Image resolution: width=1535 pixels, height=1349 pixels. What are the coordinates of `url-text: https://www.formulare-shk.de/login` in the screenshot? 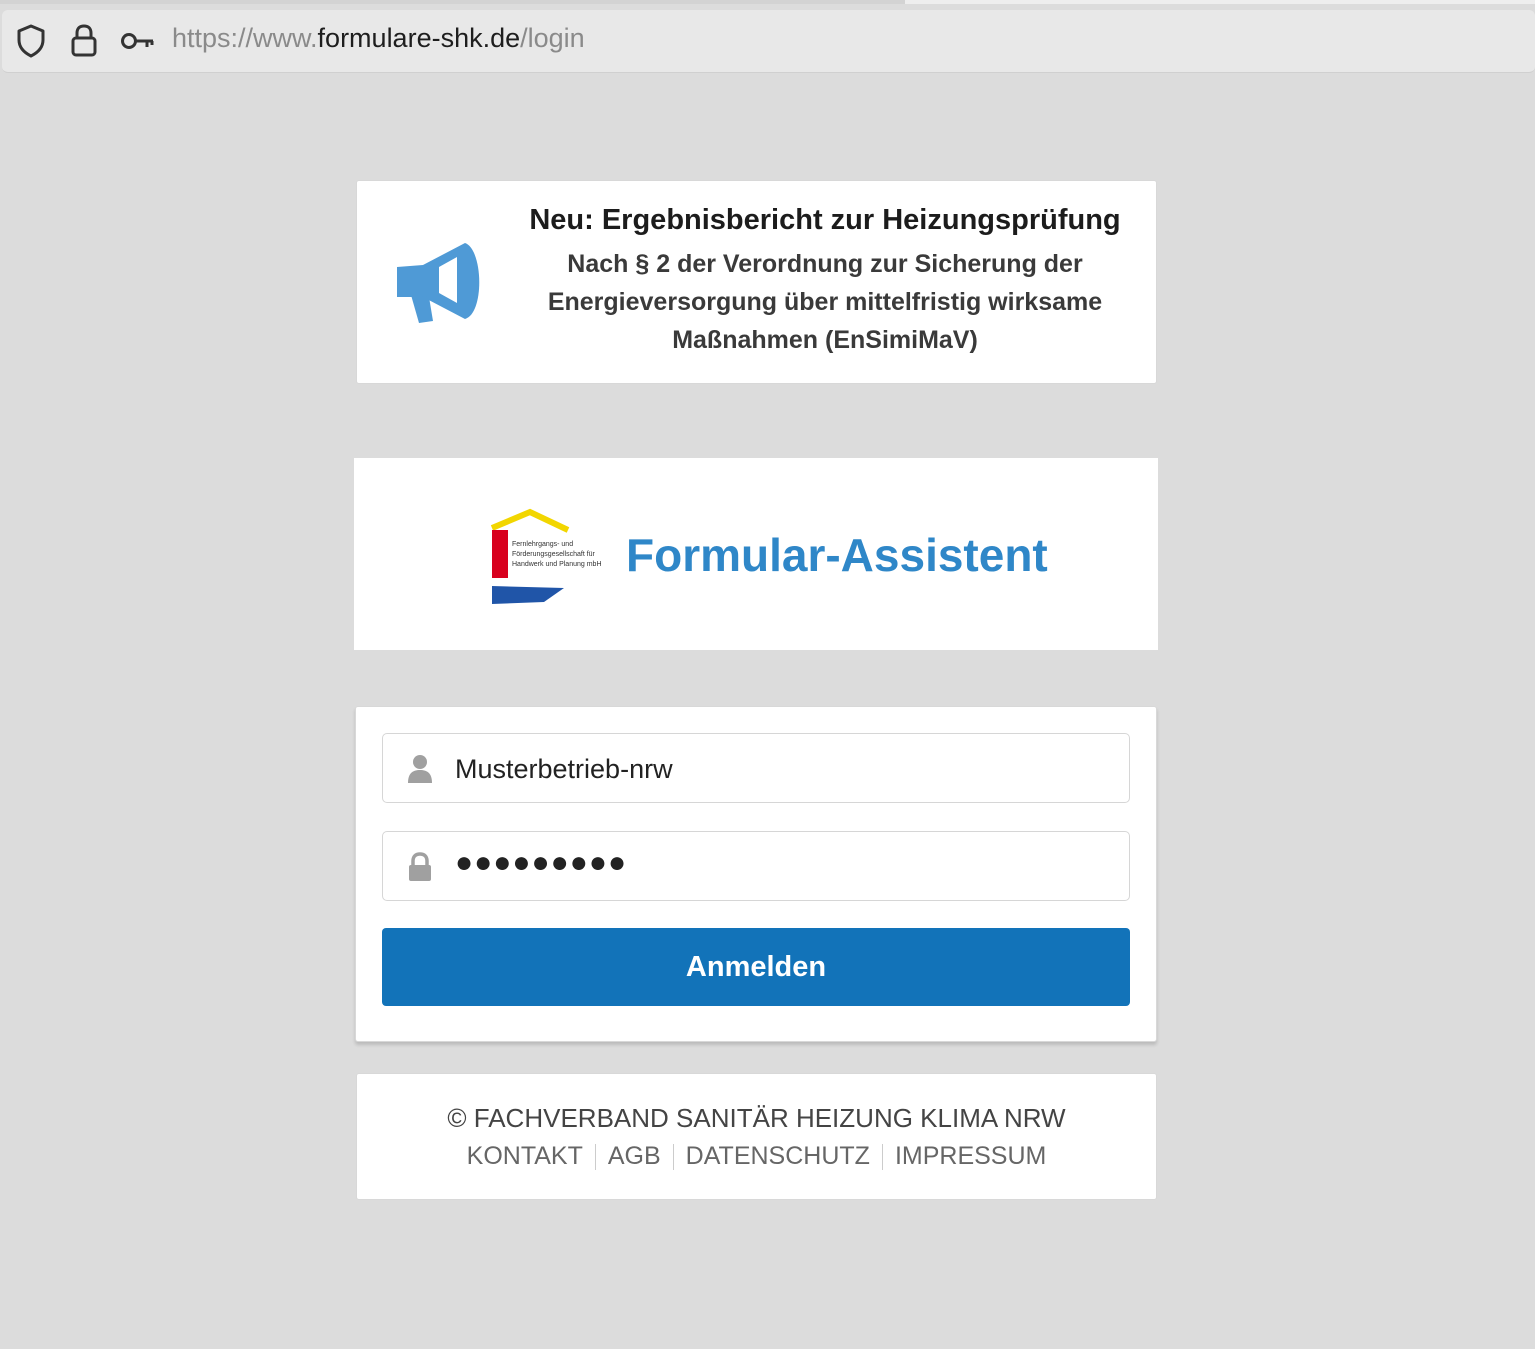 It's located at (378, 38).